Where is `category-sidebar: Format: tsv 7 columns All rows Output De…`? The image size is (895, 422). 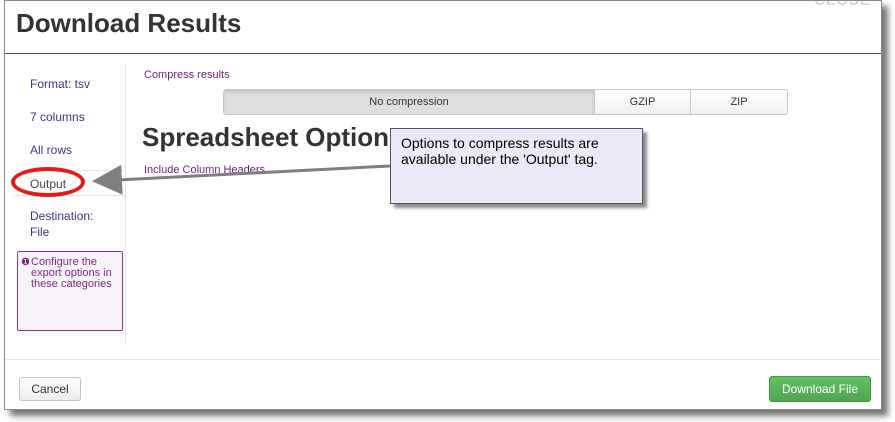 category-sidebar: Format: tsv 7 columns All rows Output De… is located at coordinates (69, 205).